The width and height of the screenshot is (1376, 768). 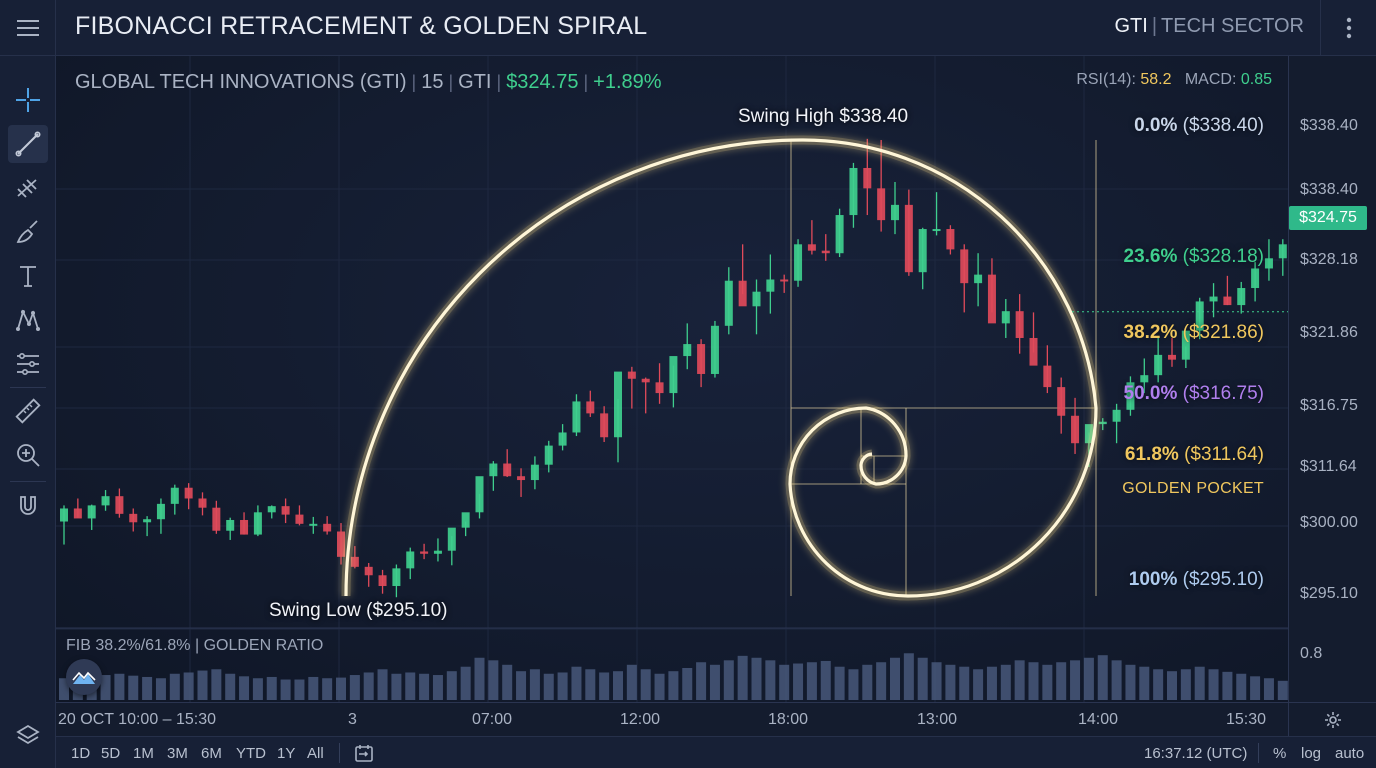 I want to click on macd-label: MACD:, so click(x=1210, y=79).